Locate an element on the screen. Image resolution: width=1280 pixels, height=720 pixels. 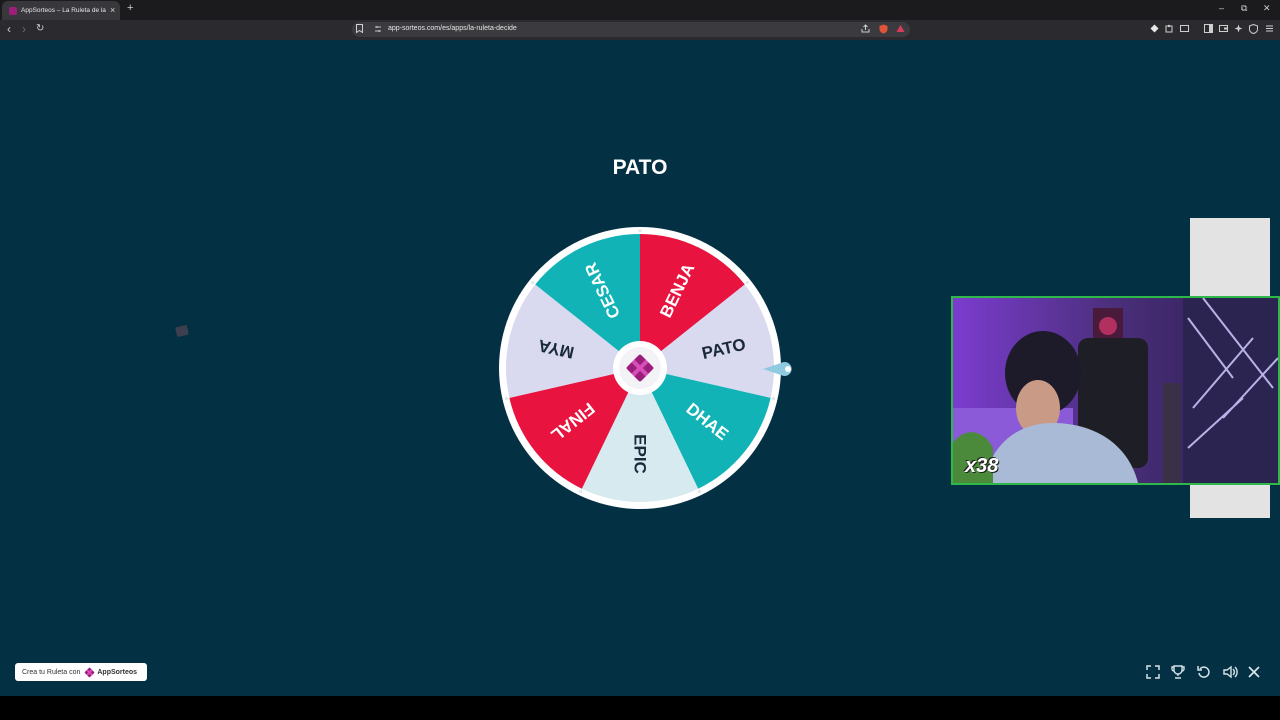
bookmark-icon is located at coordinates (359, 29).